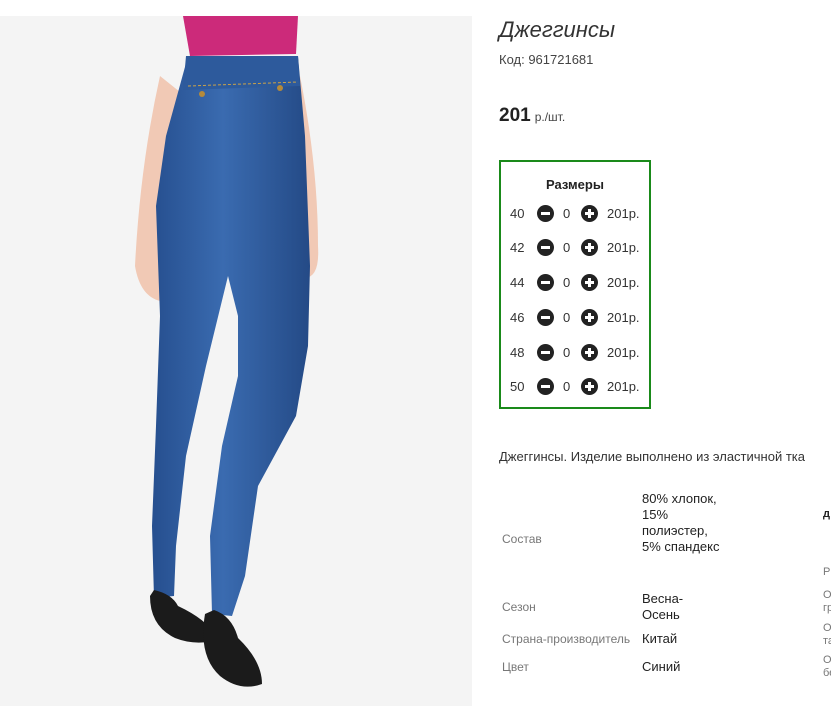  Describe the element at coordinates (519, 607) in the screenshot. I see `attribute-label-season: Сезон` at that location.